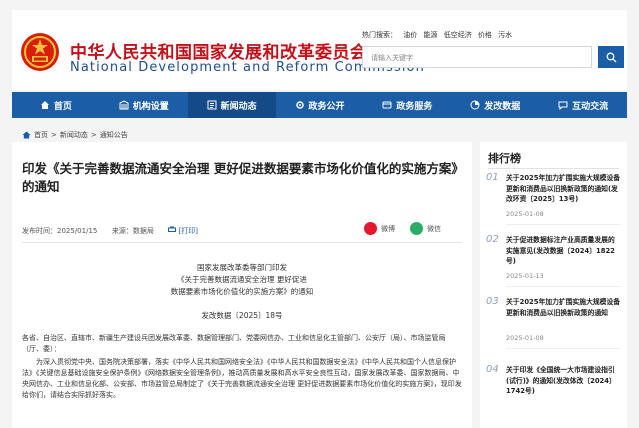  What do you see at coordinates (475, 105) in the screenshot?
I see `data-icon` at bounding box center [475, 105].